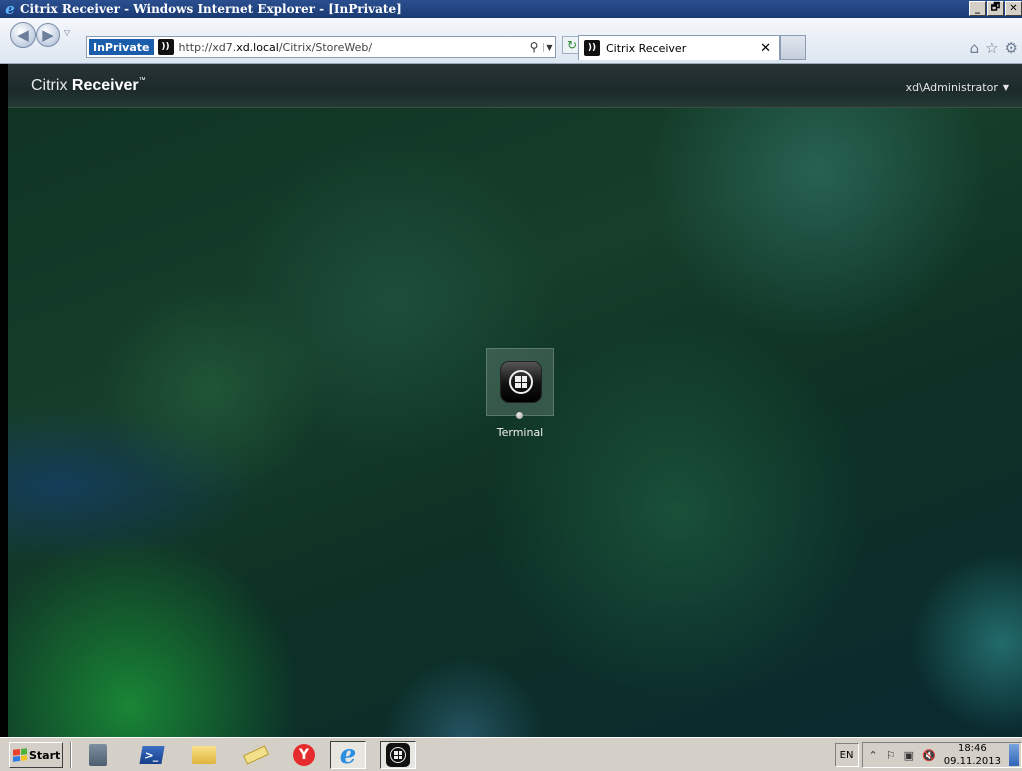 The width and height of the screenshot is (1022, 771). What do you see at coordinates (1011, 48) in the screenshot?
I see `tools-icon: ⚙` at bounding box center [1011, 48].